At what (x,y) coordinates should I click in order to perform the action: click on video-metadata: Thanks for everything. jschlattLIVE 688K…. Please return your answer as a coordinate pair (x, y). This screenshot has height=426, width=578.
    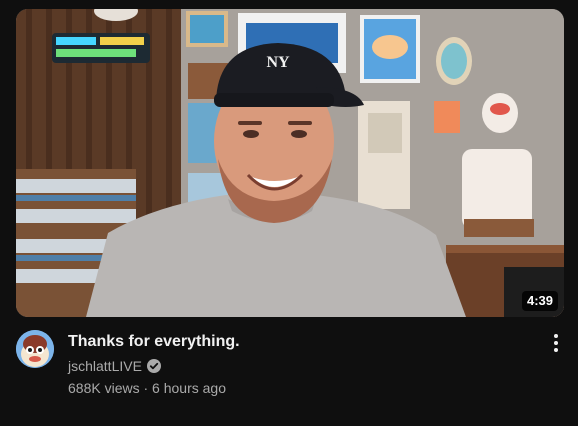
    Looking at the image, I should click on (298, 364).